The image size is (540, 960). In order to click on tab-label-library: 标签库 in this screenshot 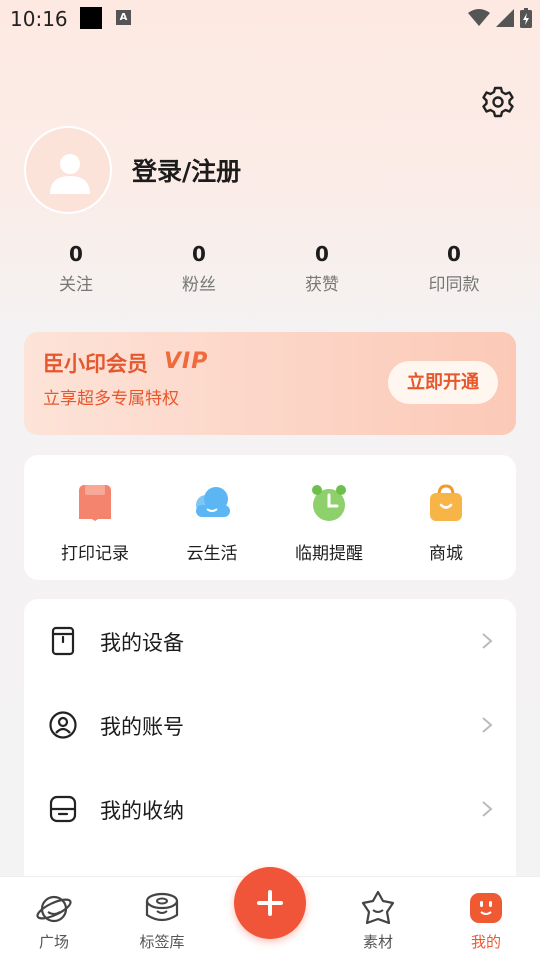, I will do `click(162, 920)`.